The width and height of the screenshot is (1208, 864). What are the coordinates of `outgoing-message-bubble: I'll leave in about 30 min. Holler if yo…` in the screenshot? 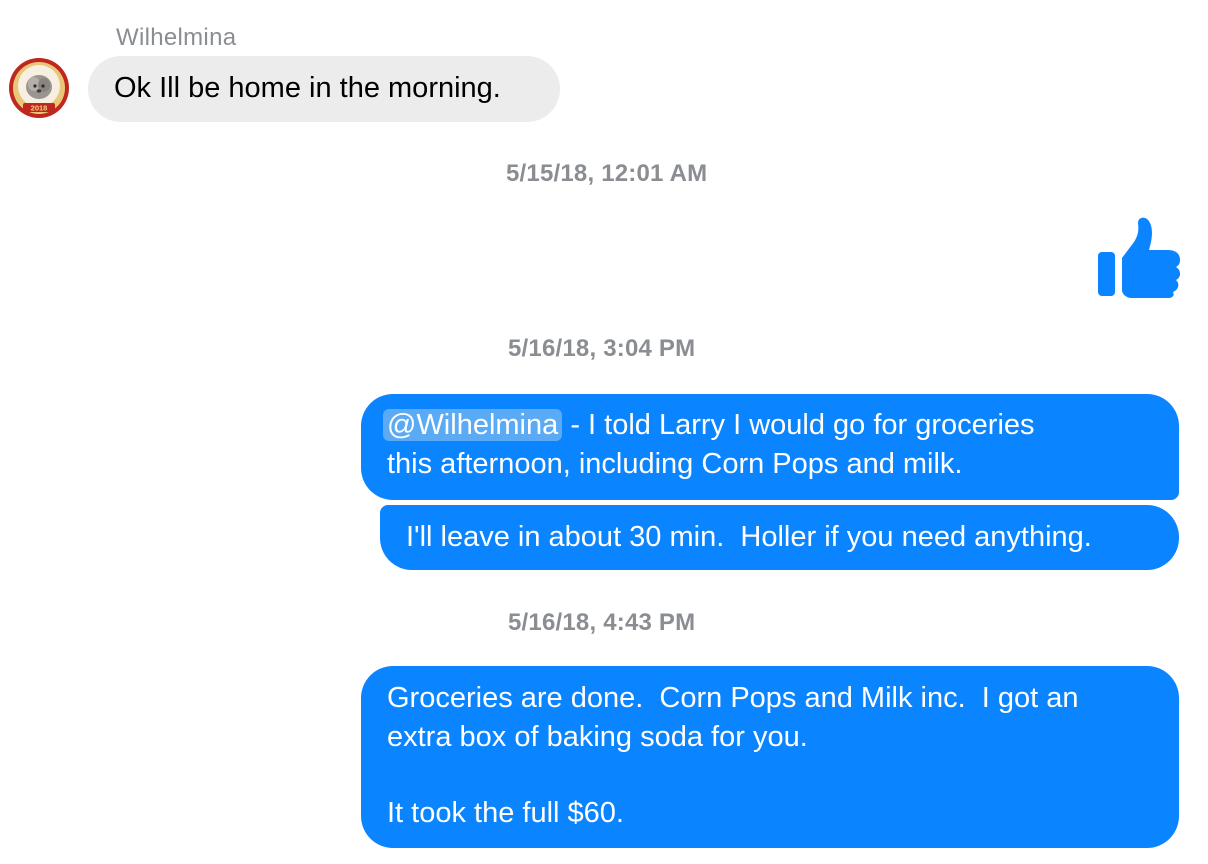 It's located at (779, 537).